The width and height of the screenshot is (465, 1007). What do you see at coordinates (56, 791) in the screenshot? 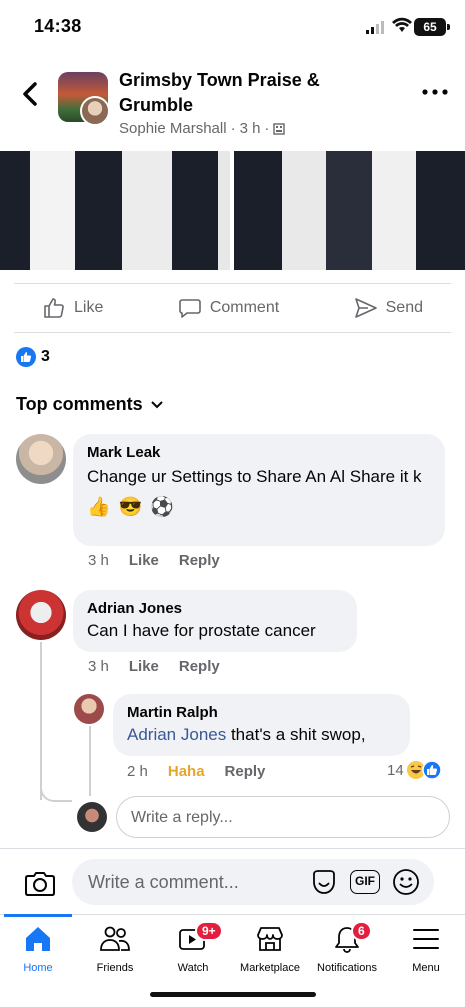
I see `thread-connector` at bounding box center [56, 791].